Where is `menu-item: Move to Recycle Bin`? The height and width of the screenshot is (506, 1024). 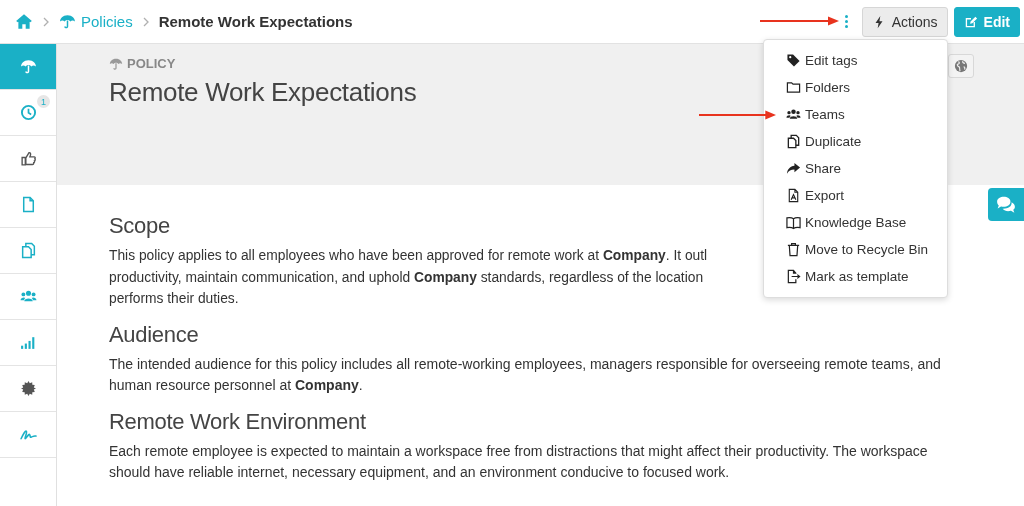
menu-item: Move to Recycle Bin is located at coordinates (855, 249).